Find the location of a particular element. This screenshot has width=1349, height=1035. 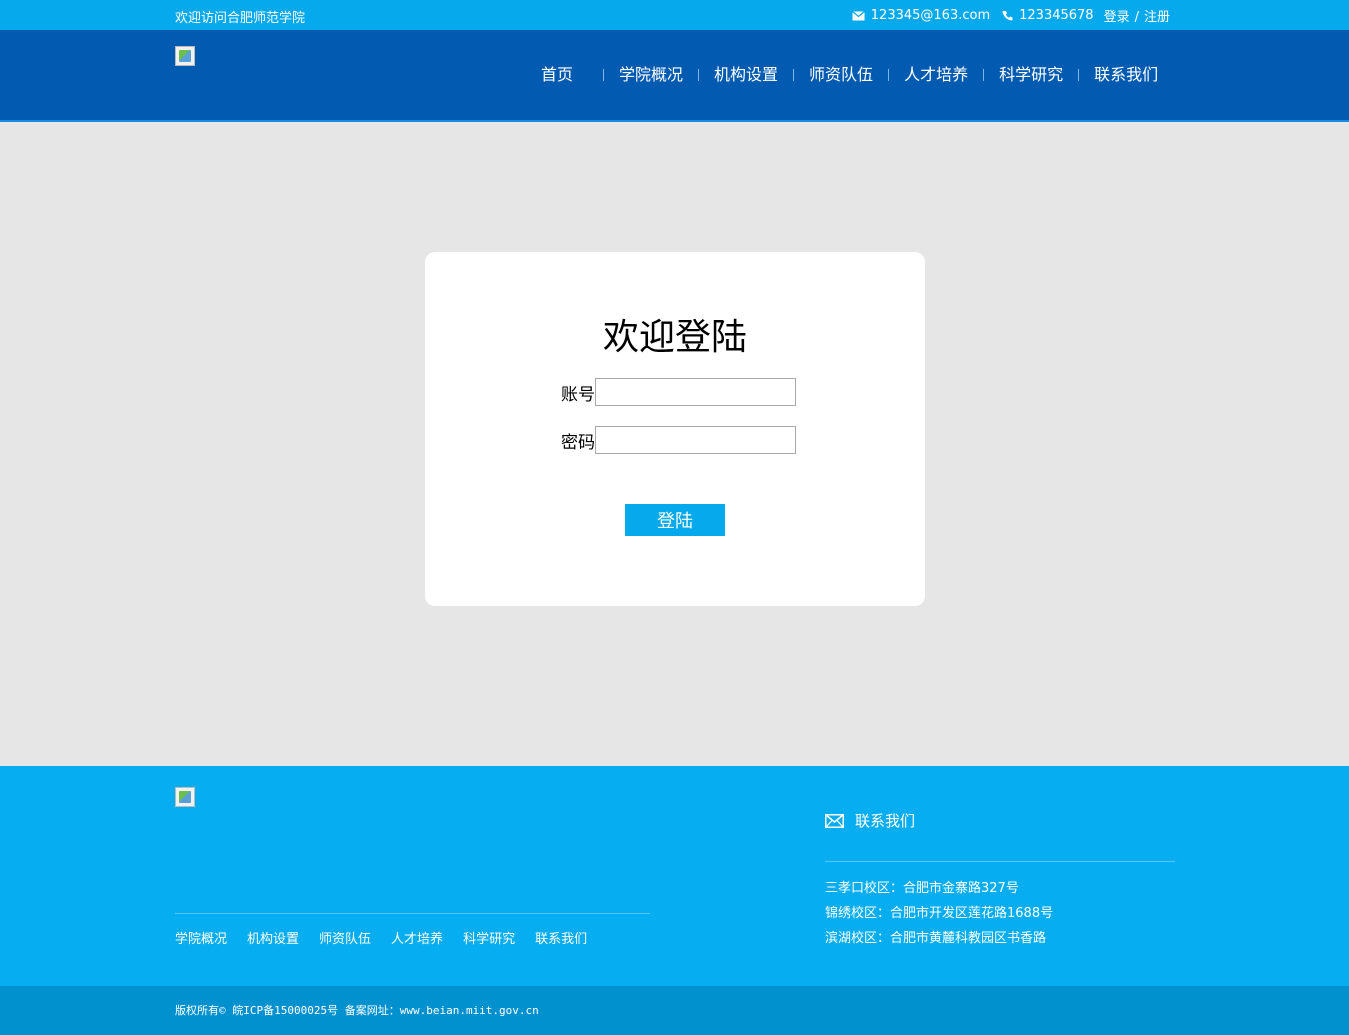

nav-item-contact: 联系我们 is located at coordinates (1126, 75).